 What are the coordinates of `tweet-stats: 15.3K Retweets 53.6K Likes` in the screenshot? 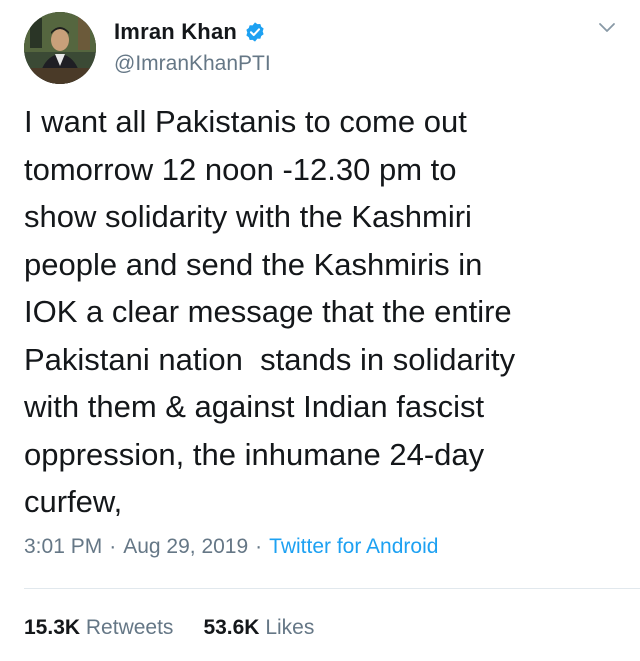 It's located at (169, 628).